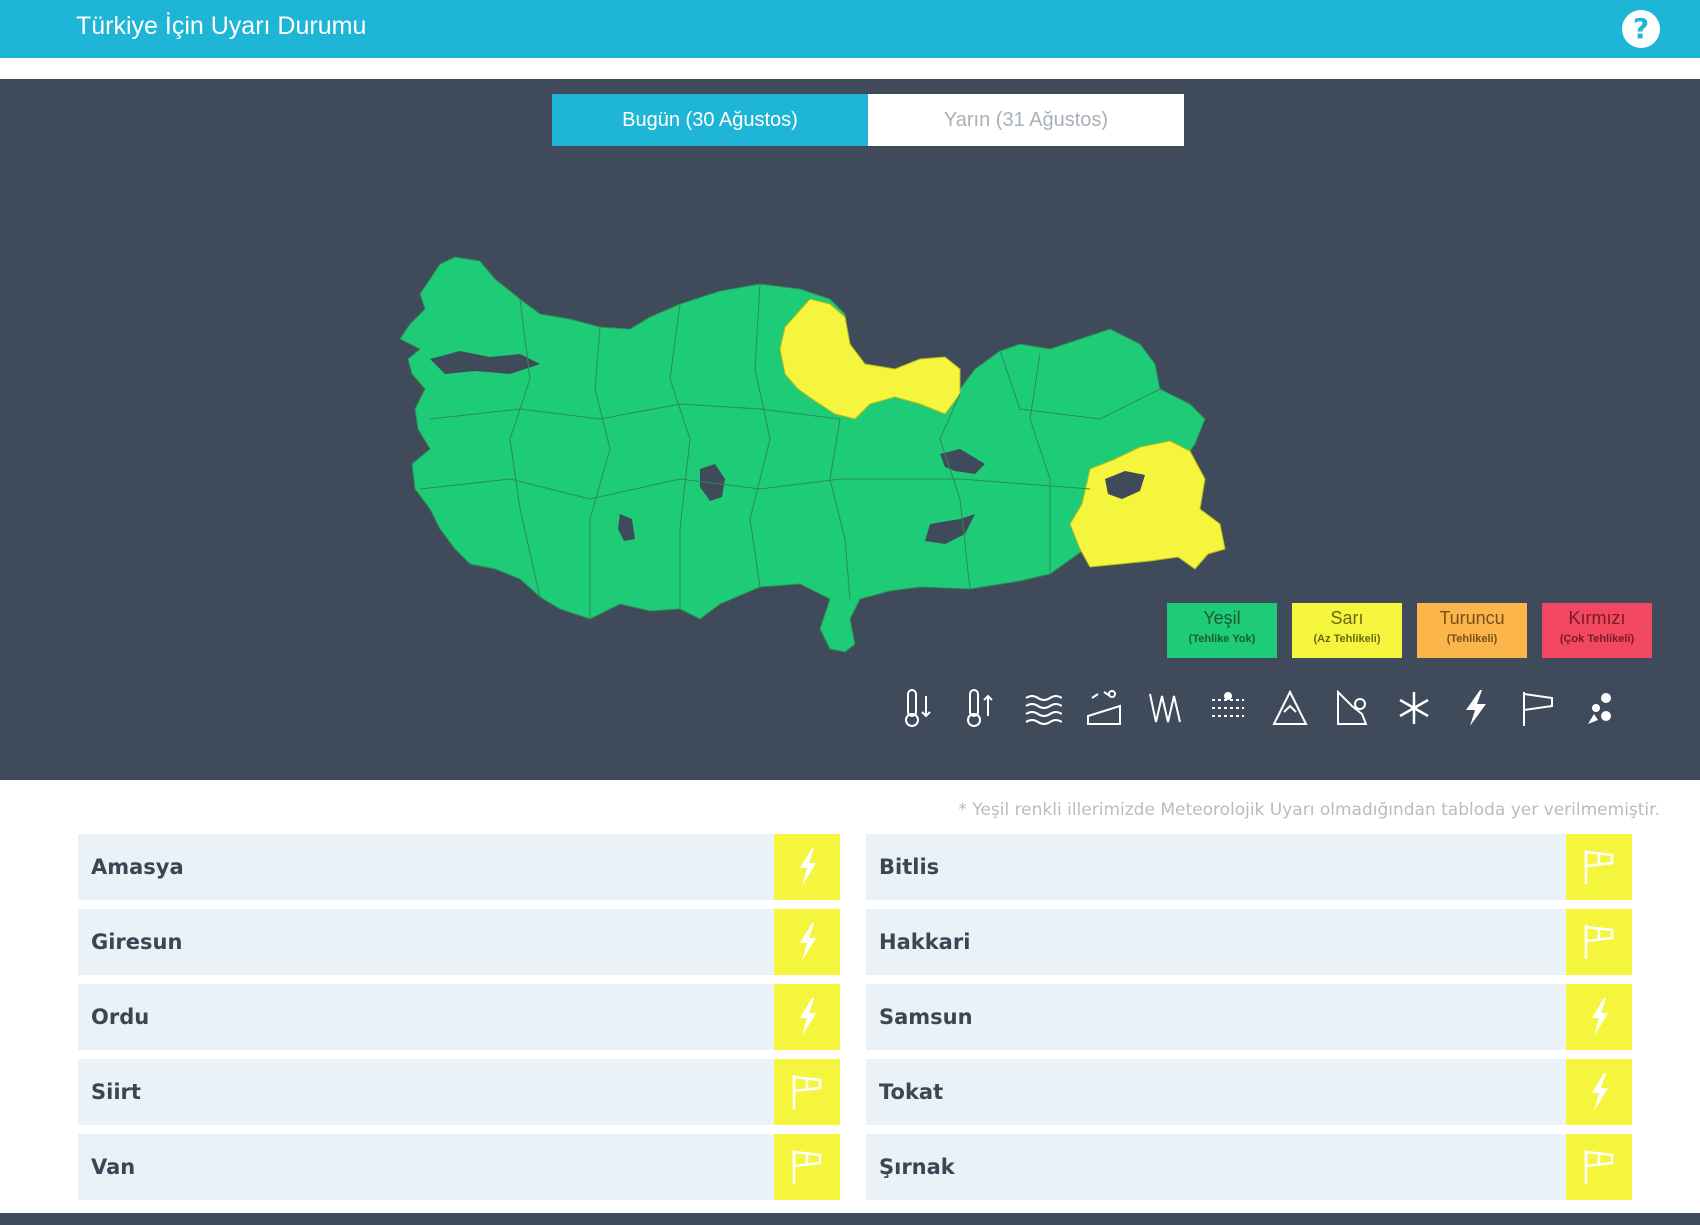 The image size is (1700, 1225). Describe the element at coordinates (710, 120) in the screenshot. I see `tab-today: Bugün (30 Ağustos)` at that location.